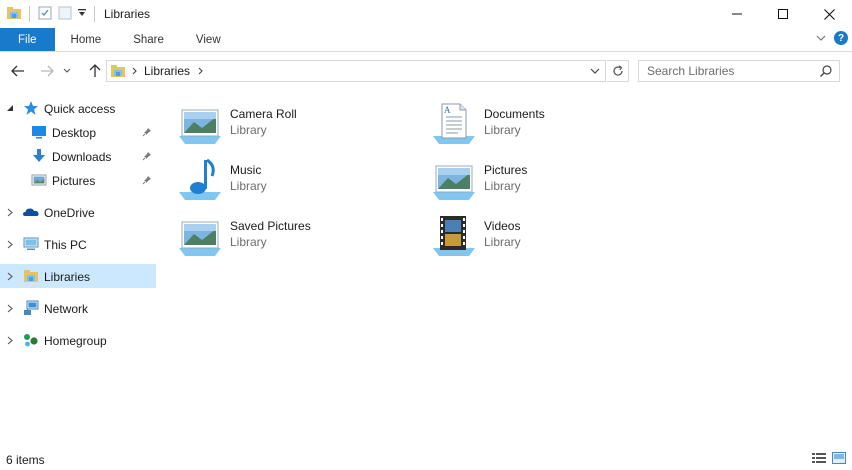 This screenshot has height=470, width=852. Describe the element at coordinates (25, 460) in the screenshot. I see `item-count: 6 items` at that location.